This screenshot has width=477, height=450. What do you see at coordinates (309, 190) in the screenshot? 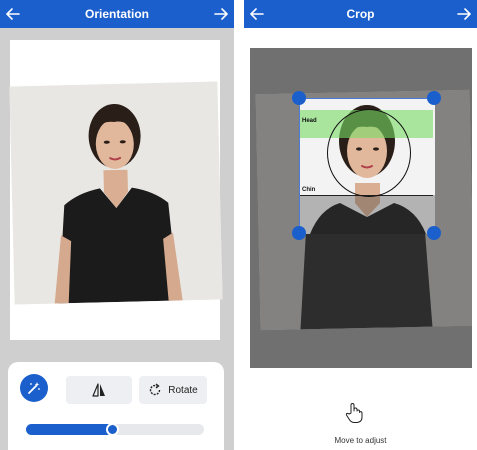
I see `chin-label: Chin` at bounding box center [309, 190].